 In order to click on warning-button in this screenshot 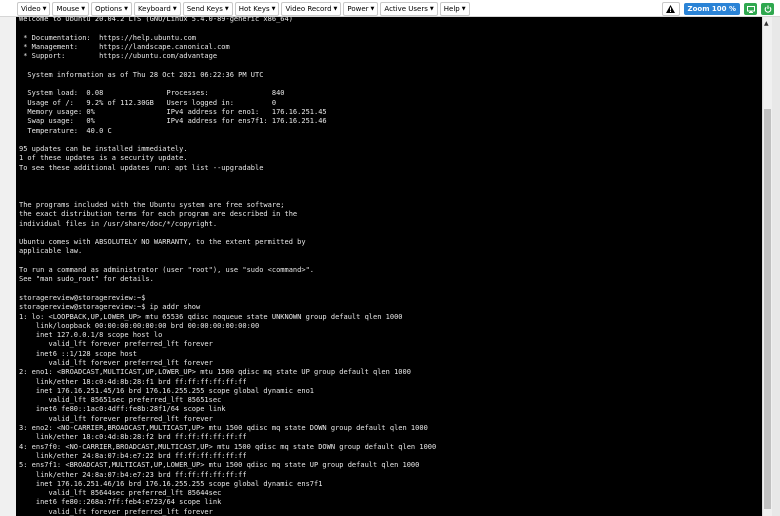, I will do `click(670, 9)`.